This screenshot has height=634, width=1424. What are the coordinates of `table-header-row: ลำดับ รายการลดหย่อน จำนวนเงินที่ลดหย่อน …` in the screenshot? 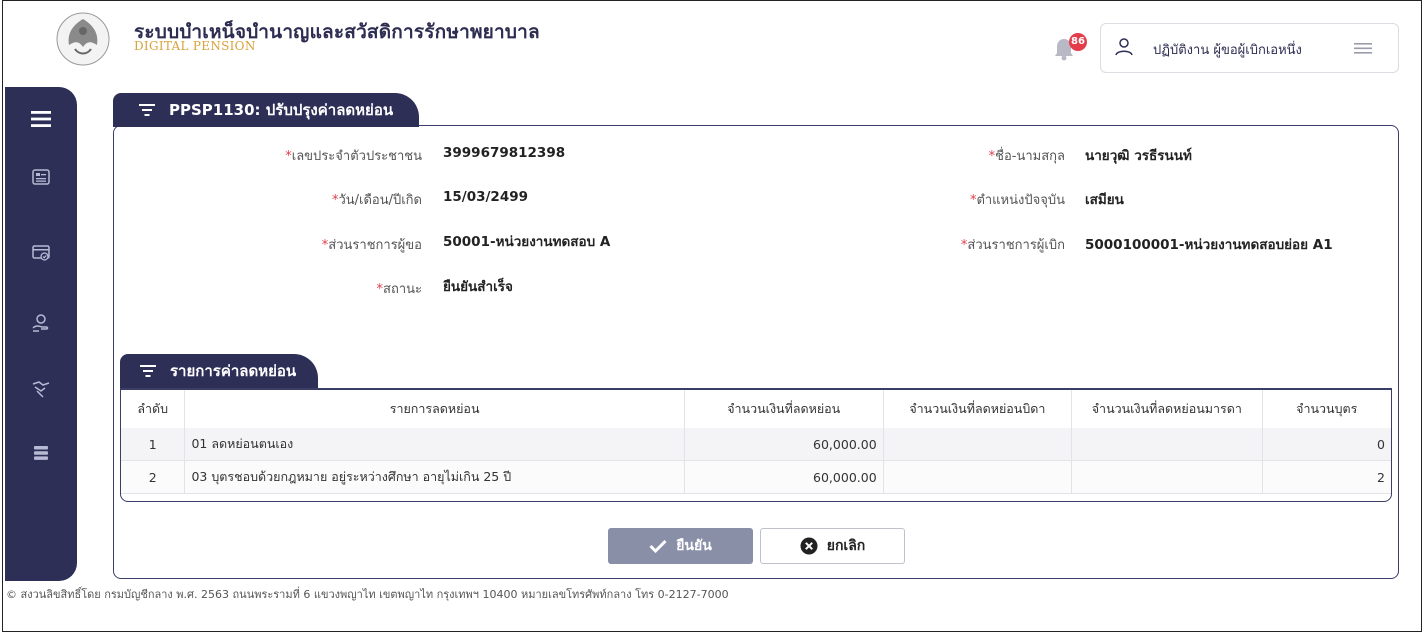 It's located at (756, 408).